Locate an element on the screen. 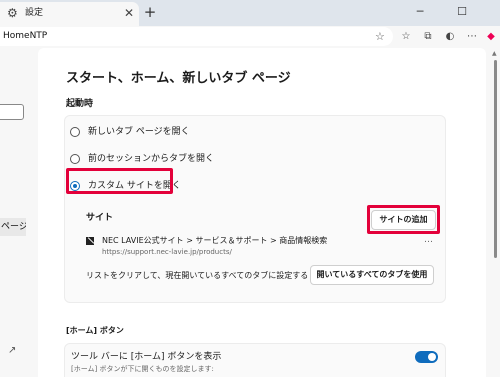 Image resolution: width=500 pixels, height=377 pixels. show-home-button-label: ツール バーに [ホーム] ボタンを表示 is located at coordinates (146, 357).